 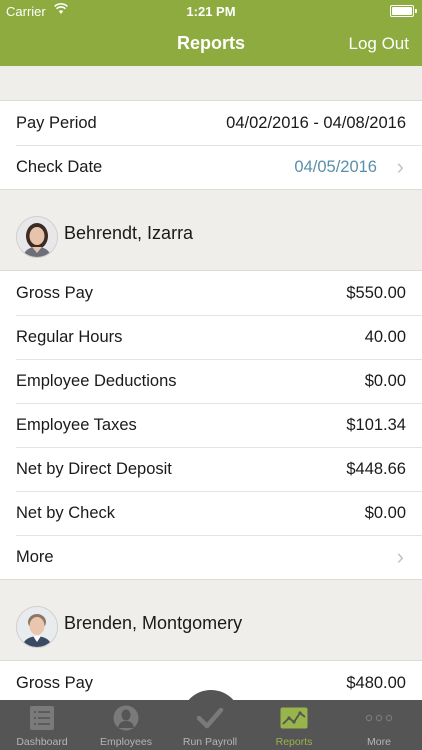 I want to click on tab-label: More, so click(x=379, y=742).